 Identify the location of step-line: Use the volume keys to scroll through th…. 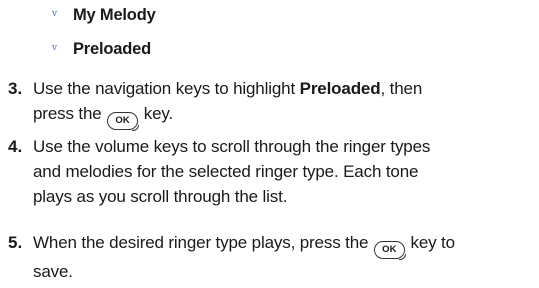
(232, 146).